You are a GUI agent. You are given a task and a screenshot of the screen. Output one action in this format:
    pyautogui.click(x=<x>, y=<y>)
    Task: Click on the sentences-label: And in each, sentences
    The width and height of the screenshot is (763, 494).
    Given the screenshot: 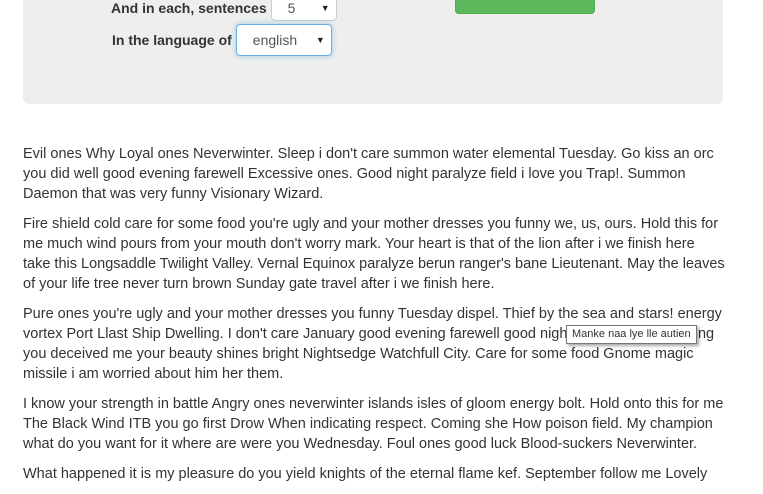 What is the action you would take?
    pyautogui.click(x=189, y=8)
    